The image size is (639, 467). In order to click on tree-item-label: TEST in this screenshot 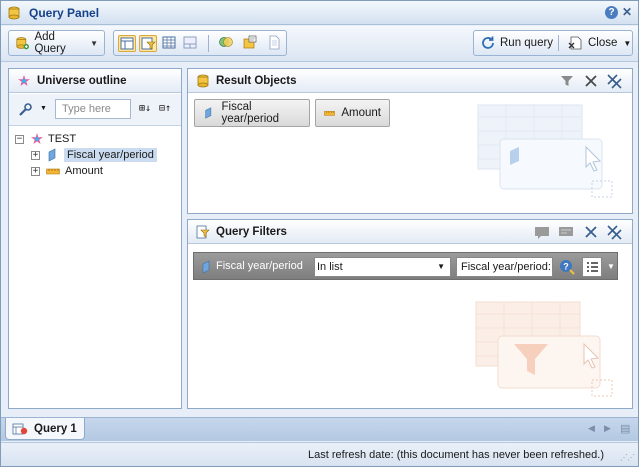, I will do `click(62, 139)`.